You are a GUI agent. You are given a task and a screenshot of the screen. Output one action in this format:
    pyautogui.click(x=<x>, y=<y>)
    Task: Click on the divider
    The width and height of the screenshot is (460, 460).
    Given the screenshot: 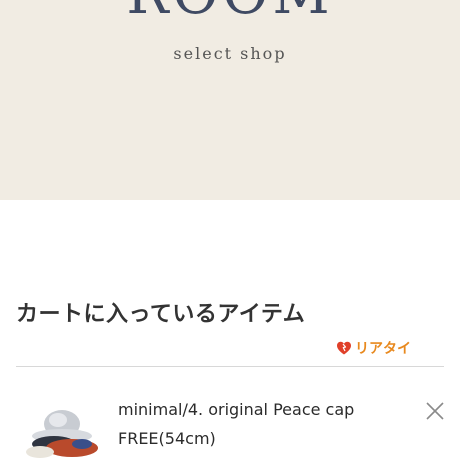 What is the action you would take?
    pyautogui.click(x=230, y=366)
    